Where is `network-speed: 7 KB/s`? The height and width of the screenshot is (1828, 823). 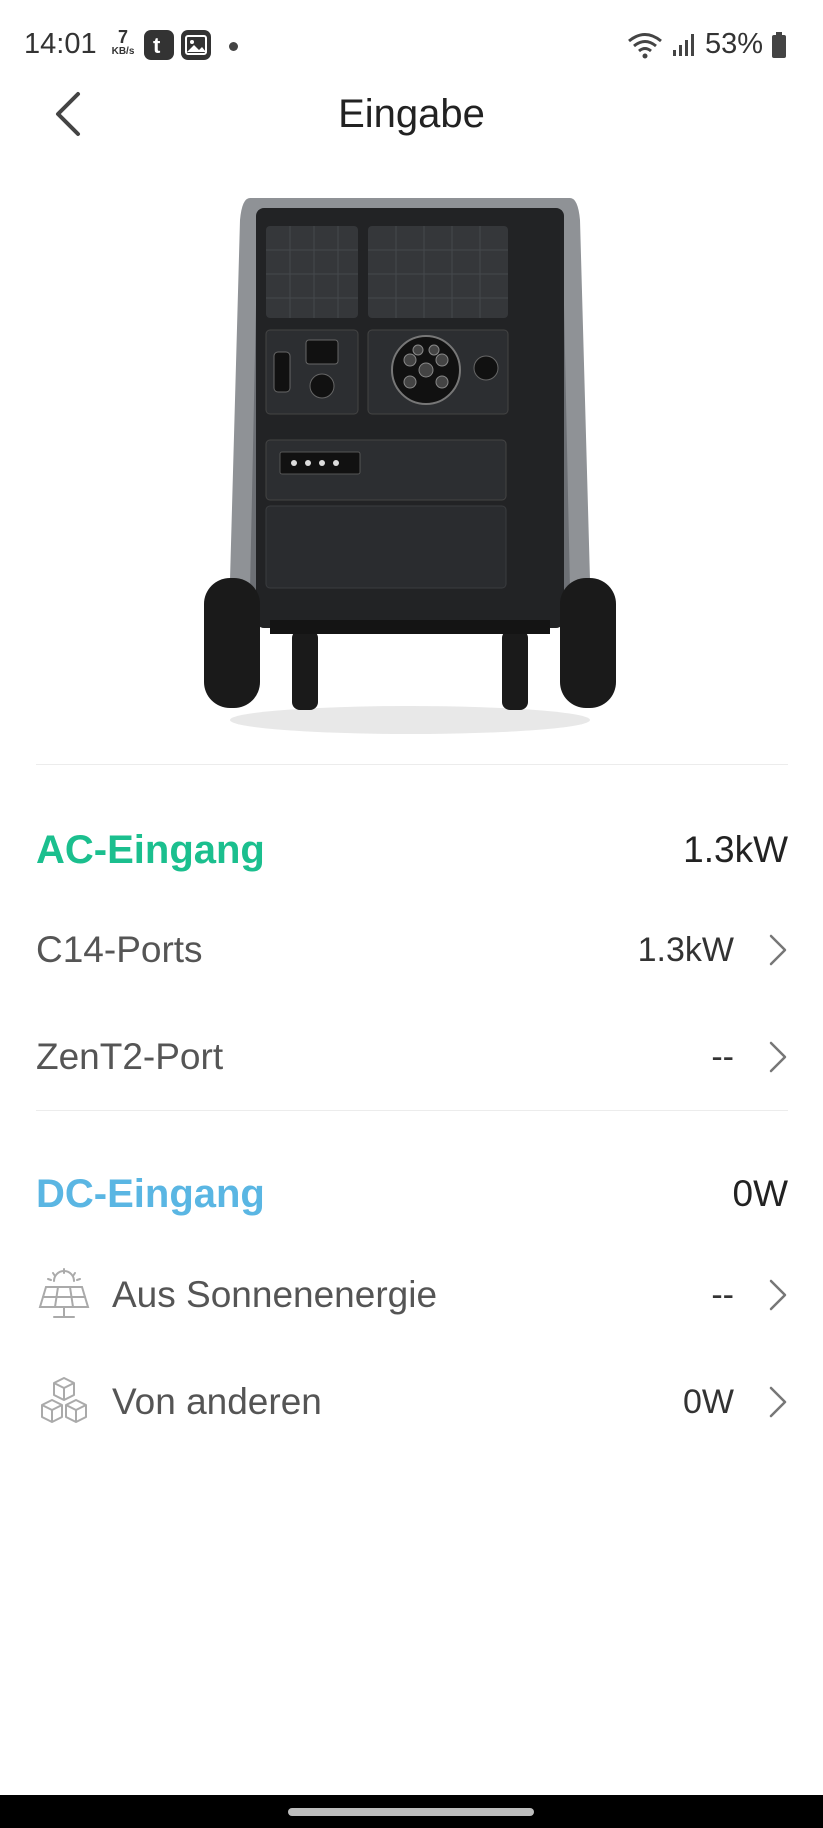
network-speed: 7 KB/s is located at coordinates (123, 42).